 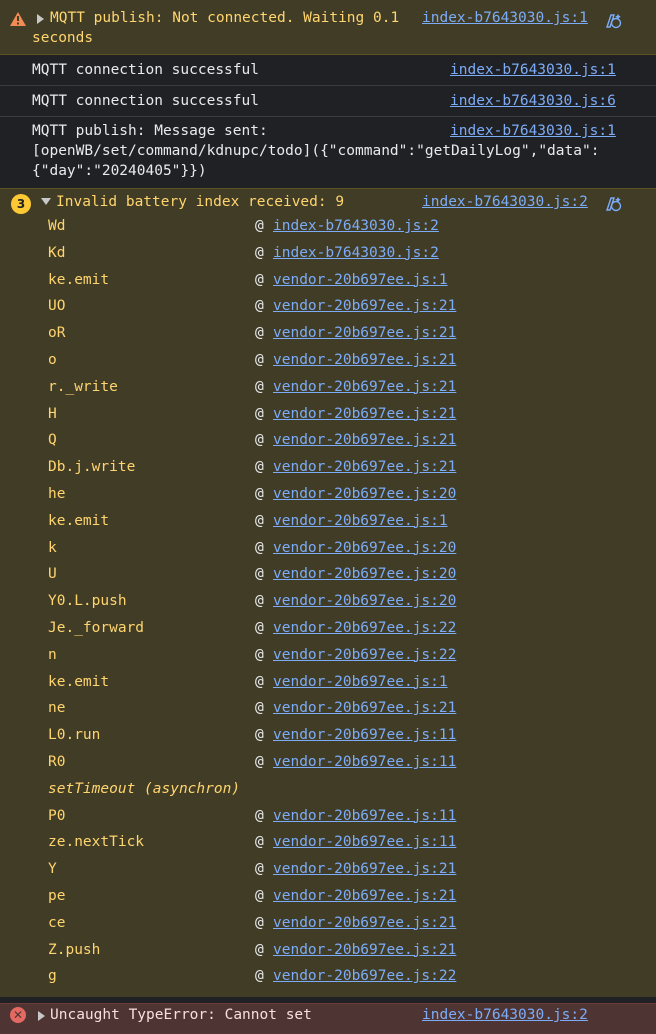 I want to click on function-name: R0, so click(x=57, y=762).